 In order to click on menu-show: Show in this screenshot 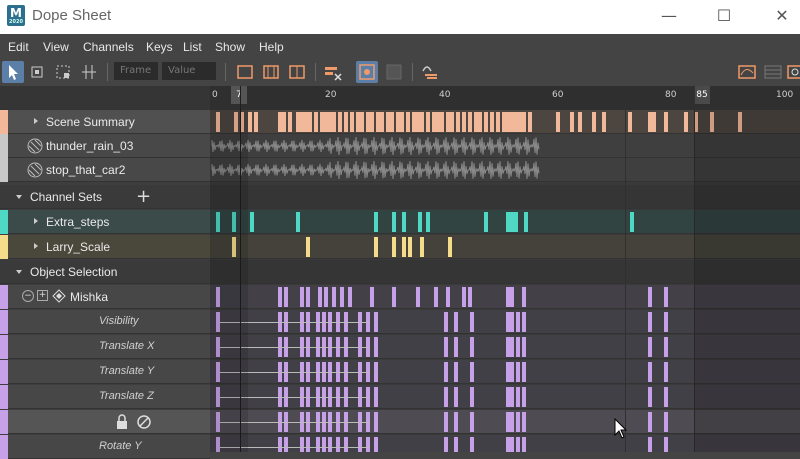, I will do `click(230, 47)`.